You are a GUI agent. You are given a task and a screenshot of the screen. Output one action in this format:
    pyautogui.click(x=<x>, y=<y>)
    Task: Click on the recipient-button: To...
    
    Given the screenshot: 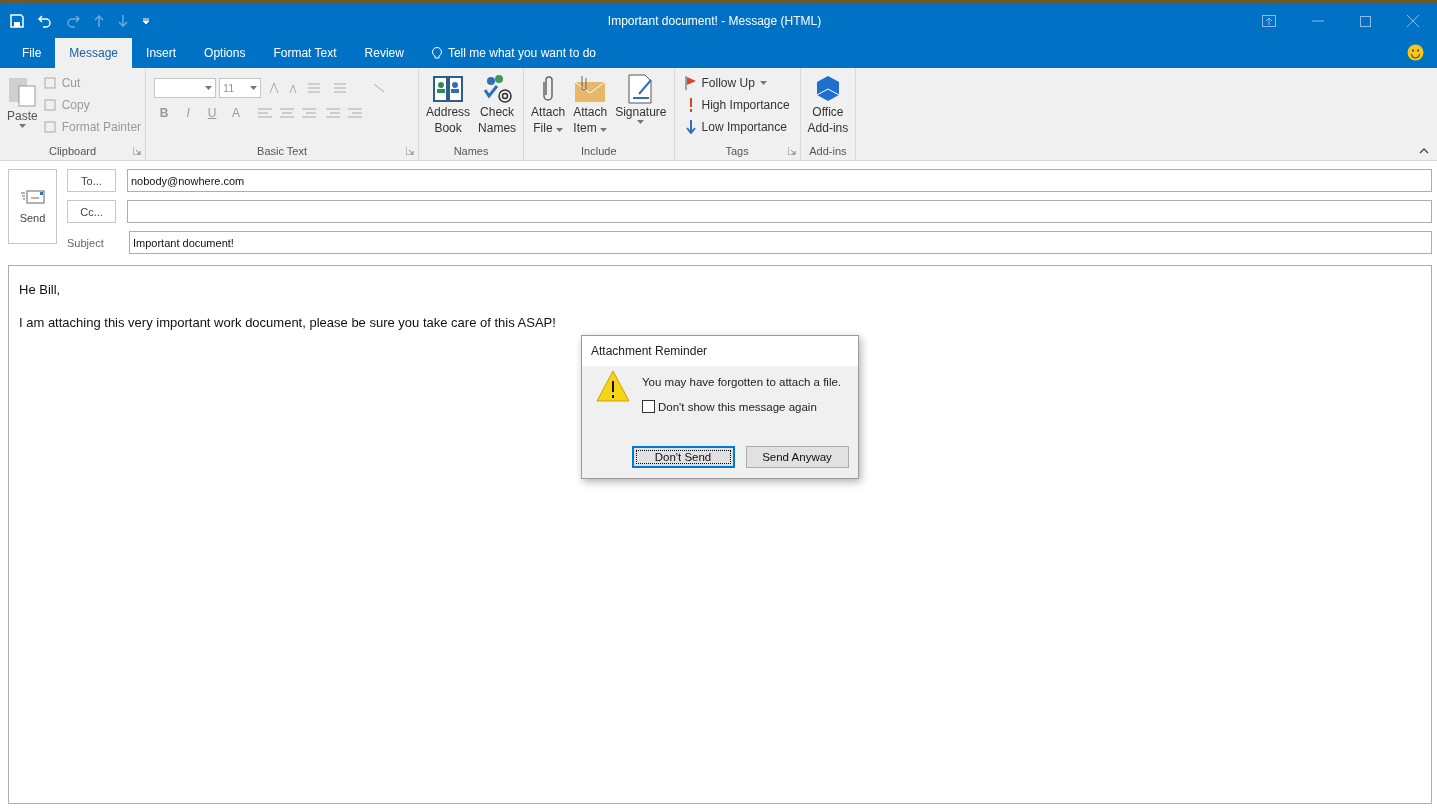 What is the action you would take?
    pyautogui.click(x=91, y=180)
    